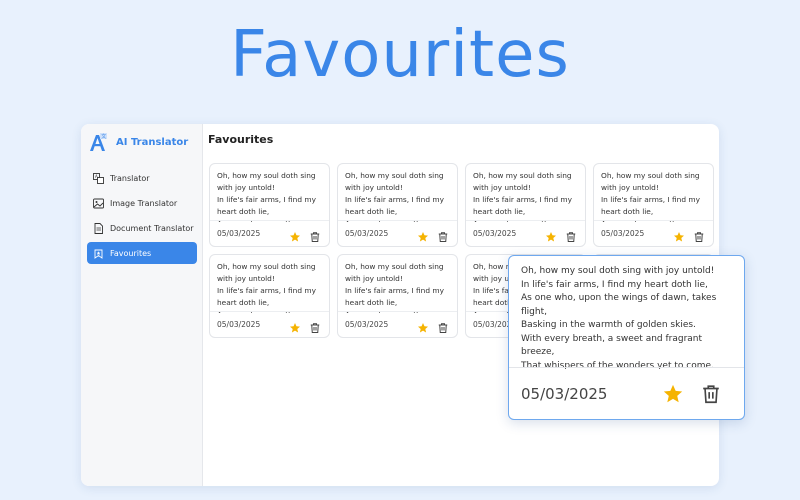 Image resolution: width=800 pixels, height=500 pixels. Describe the element at coordinates (241, 139) in the screenshot. I see `page-title: Favourites` at that location.